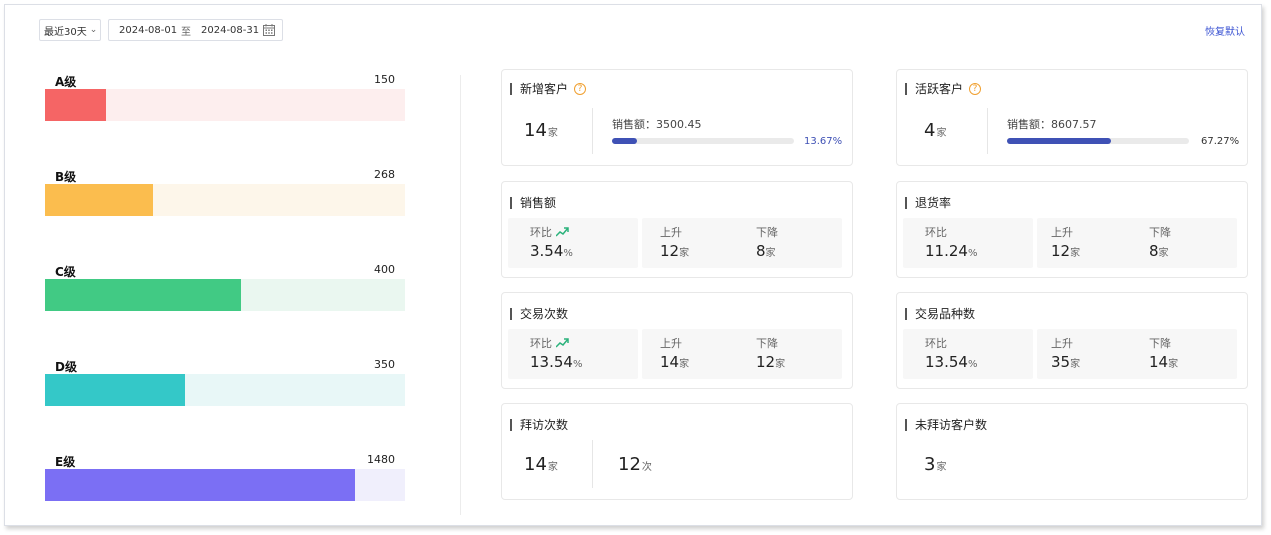  I want to click on level-count: 268, so click(384, 174).